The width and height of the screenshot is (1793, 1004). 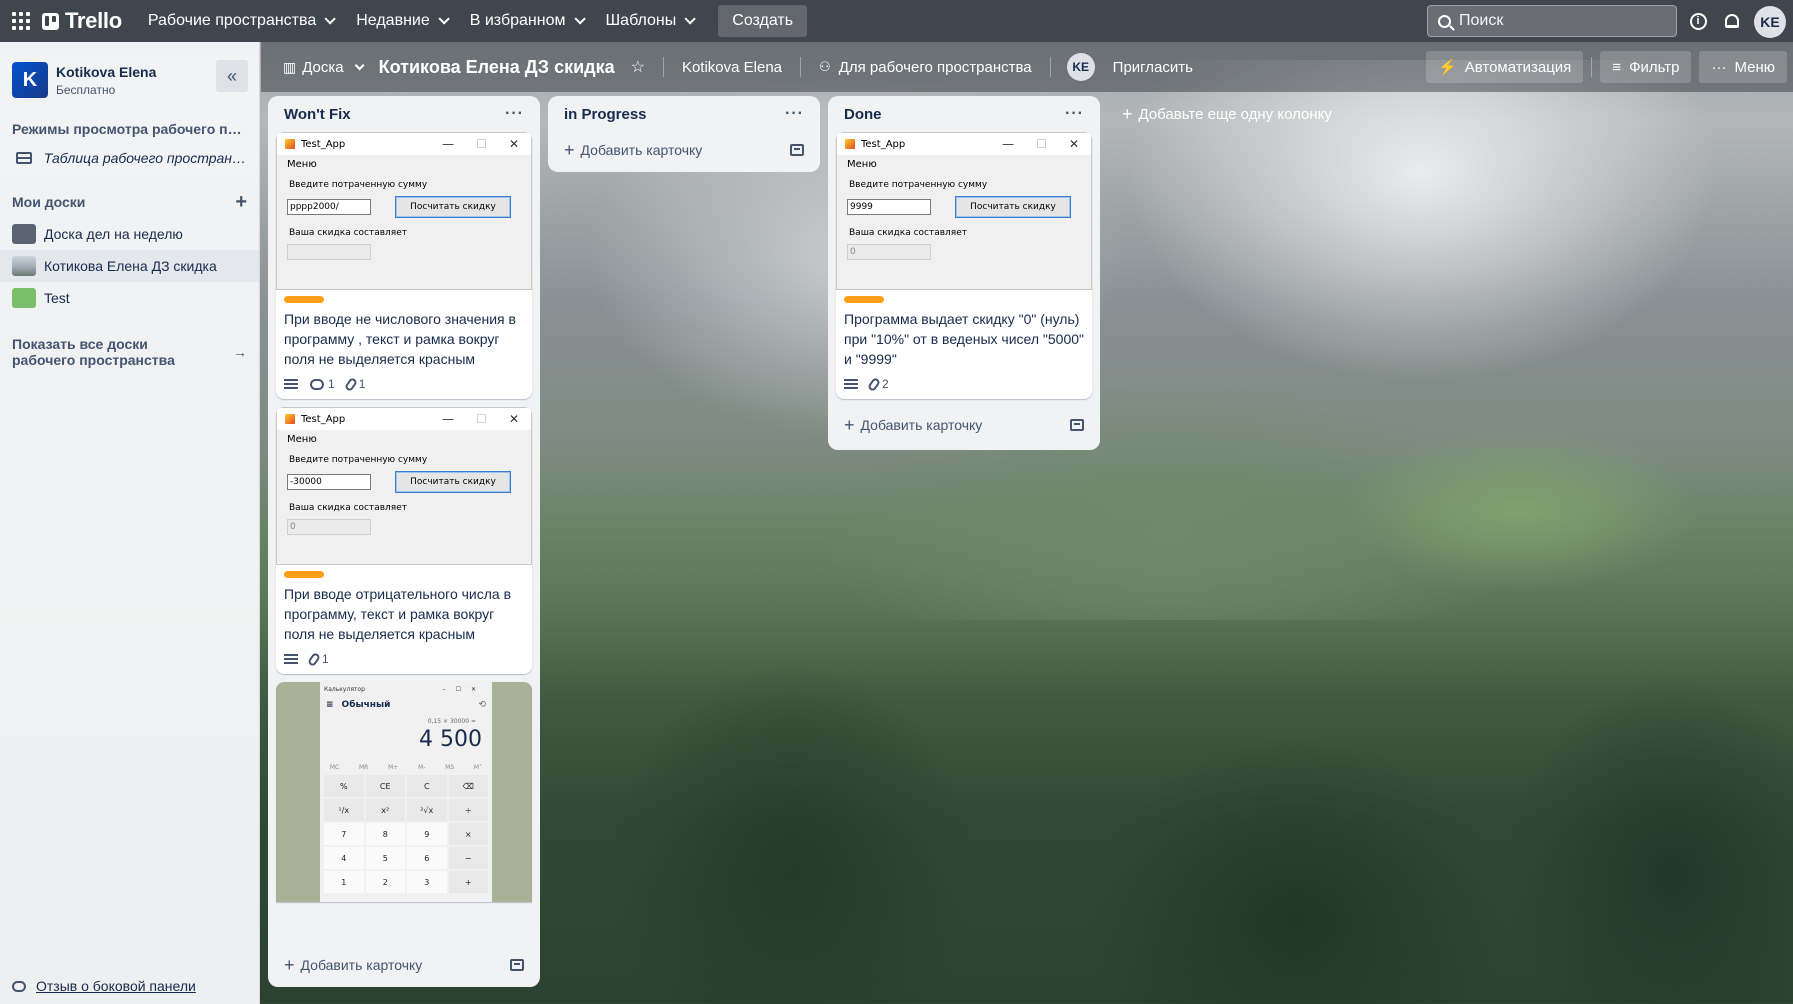 I want to click on list-in-progress: in Progress ··· + Добавить карточку, so click(x=684, y=134).